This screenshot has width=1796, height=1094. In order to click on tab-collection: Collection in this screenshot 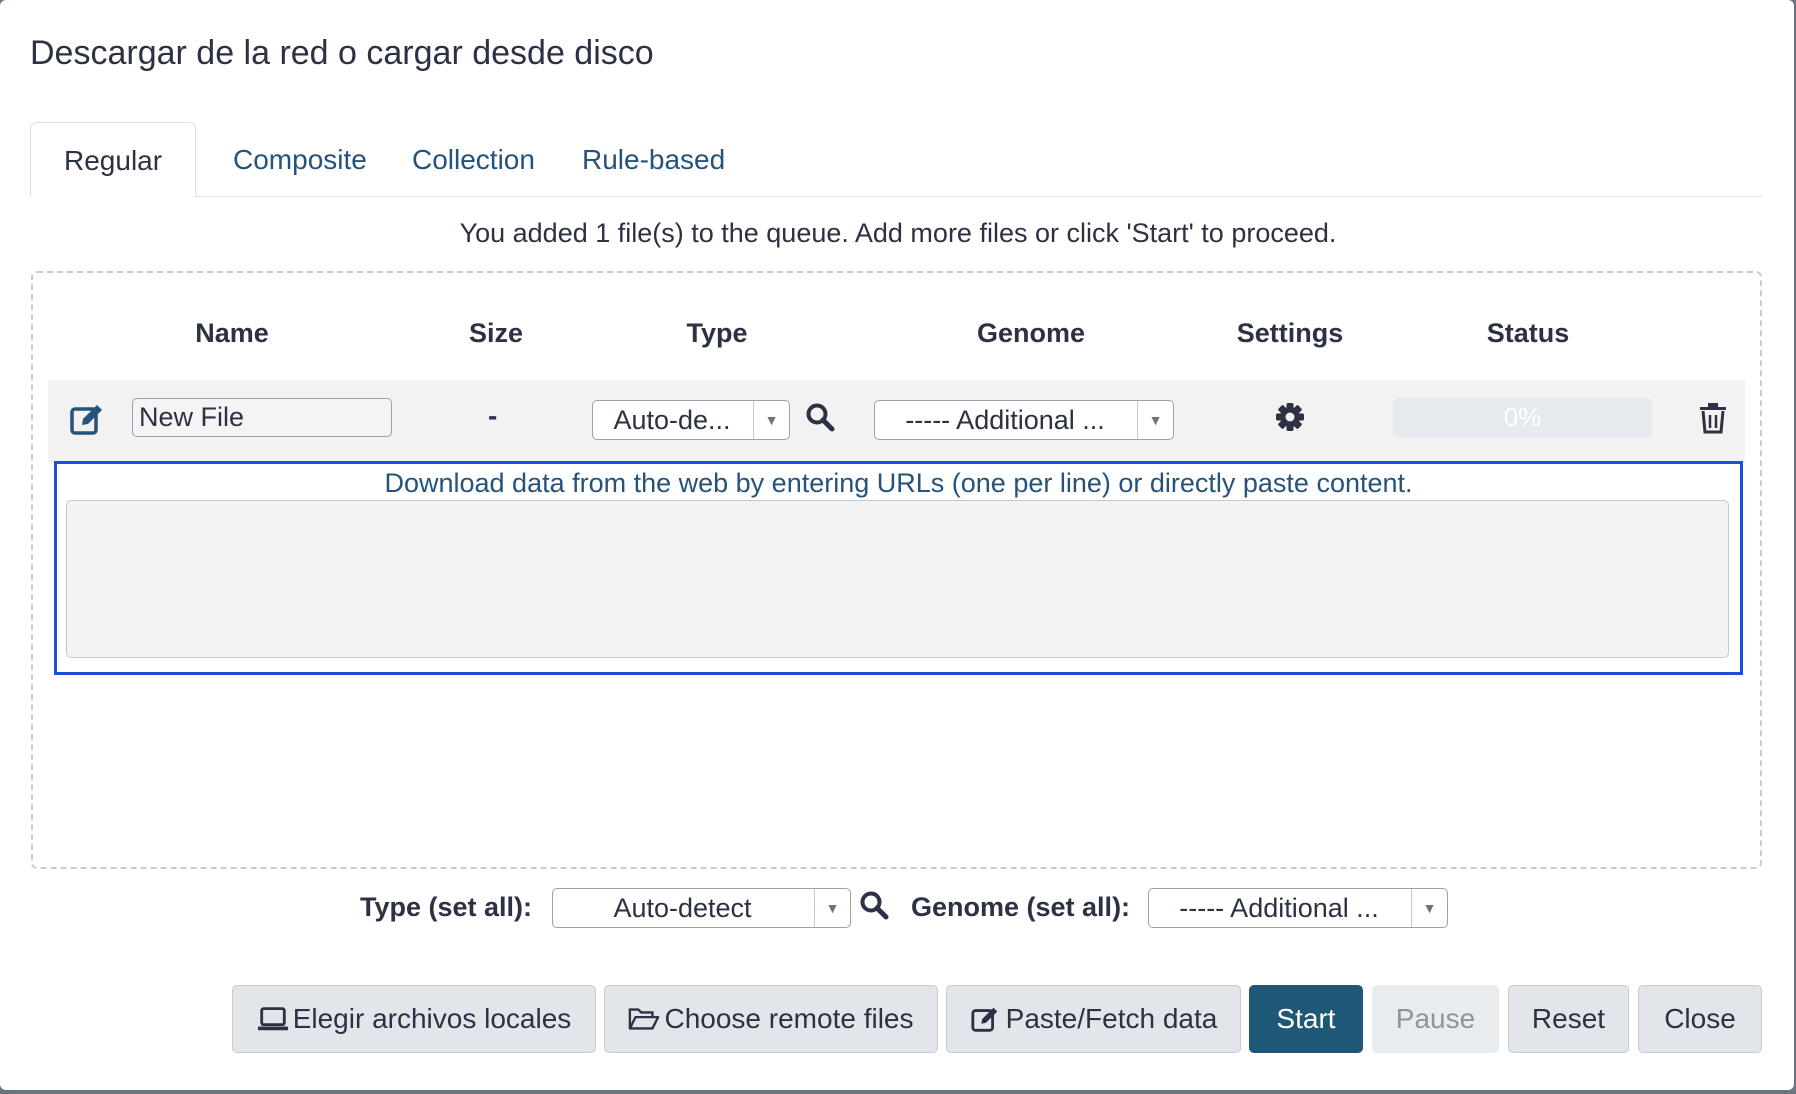, I will do `click(473, 160)`.